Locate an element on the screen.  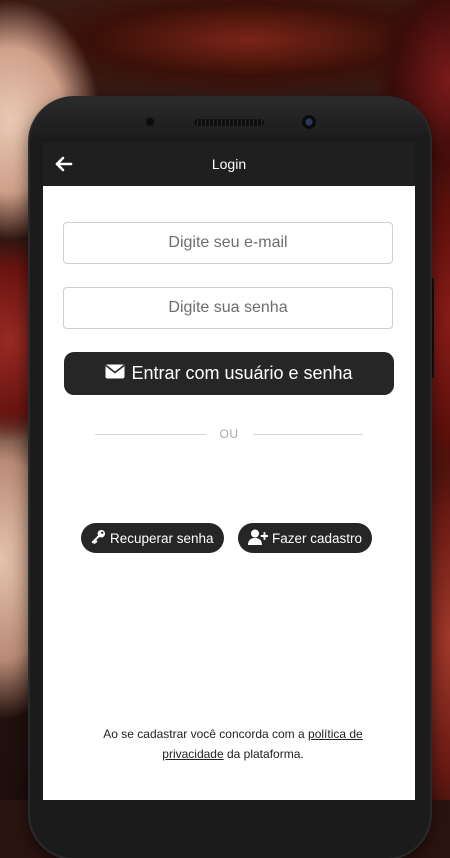
terms-prefix: Ao se cadastrar você concorda com a is located at coordinates (206, 734).